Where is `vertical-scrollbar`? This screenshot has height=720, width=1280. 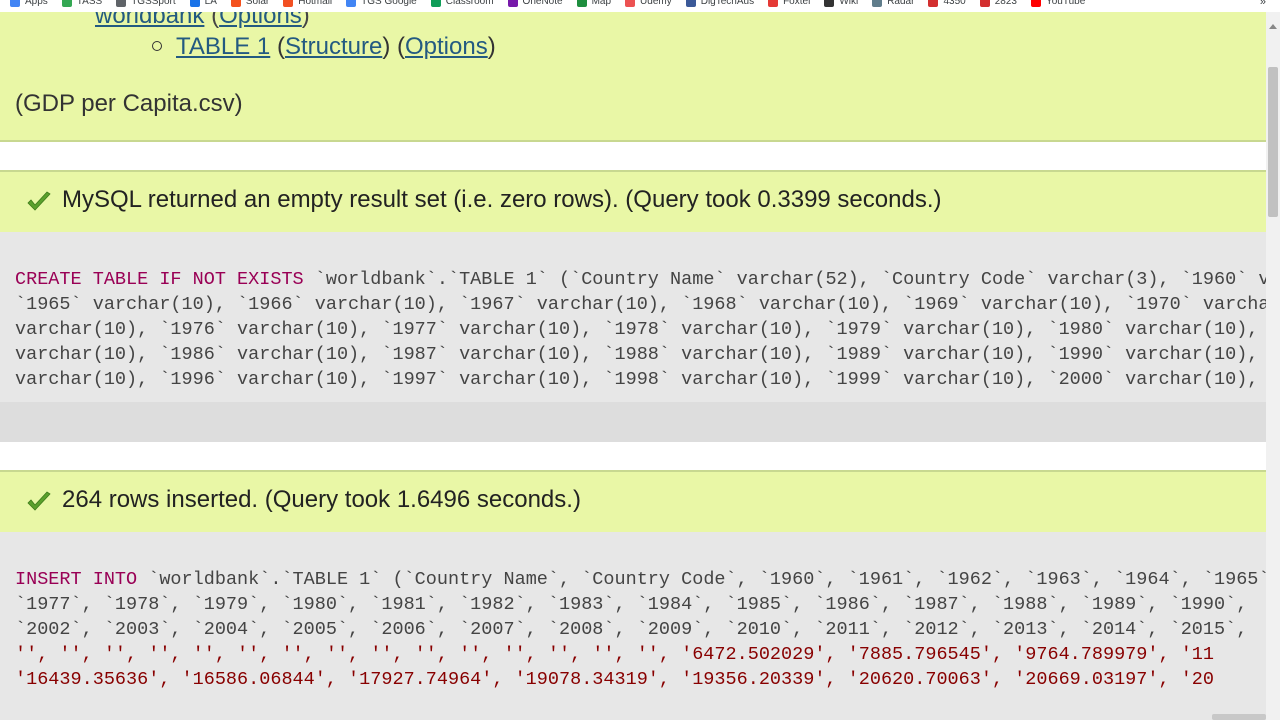
vertical-scrollbar is located at coordinates (1273, 366).